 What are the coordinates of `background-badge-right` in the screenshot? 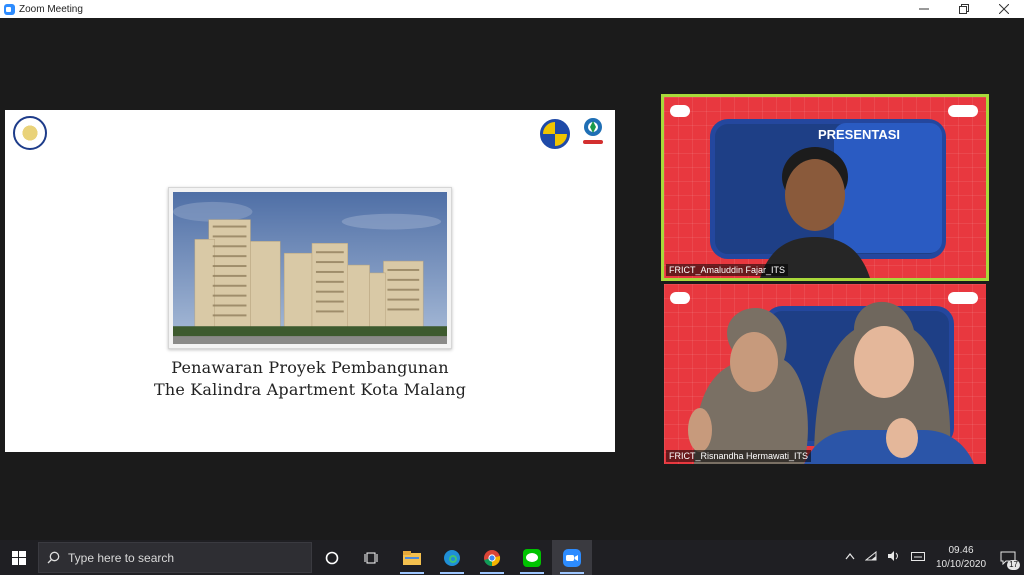 It's located at (963, 111).